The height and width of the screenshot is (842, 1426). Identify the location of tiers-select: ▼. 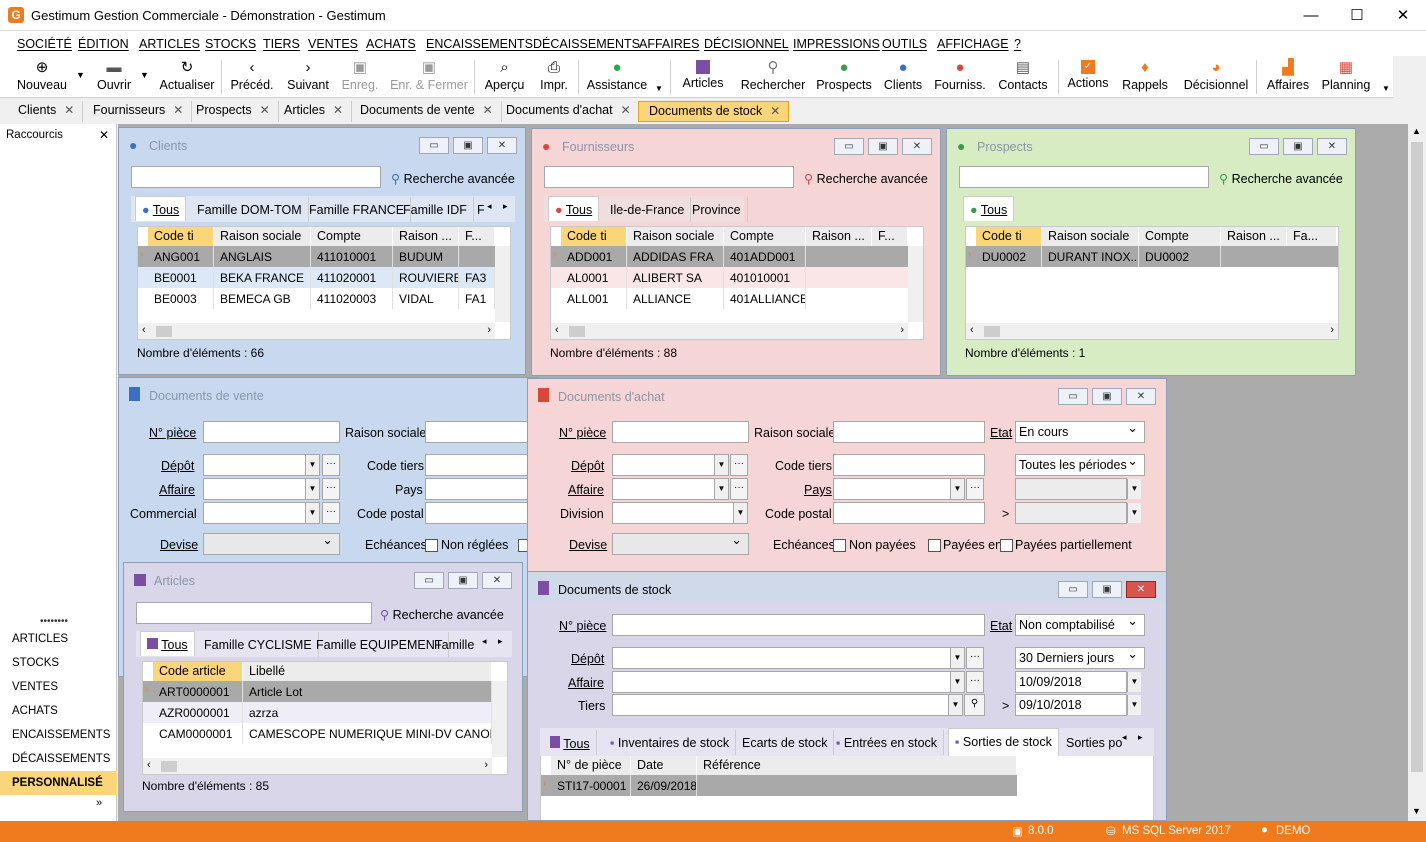
(787, 705).